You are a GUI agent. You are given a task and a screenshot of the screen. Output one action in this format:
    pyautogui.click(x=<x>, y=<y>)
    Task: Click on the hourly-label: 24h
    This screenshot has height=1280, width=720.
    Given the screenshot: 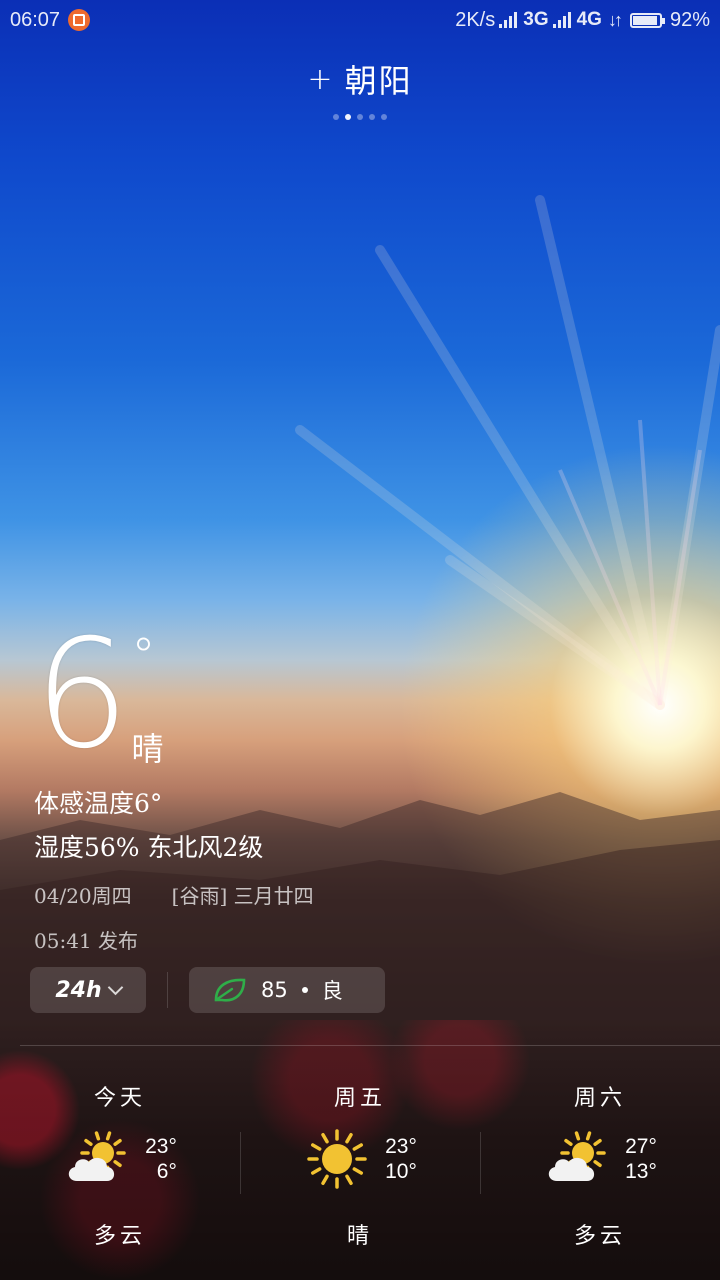 What is the action you would take?
    pyautogui.click(x=78, y=990)
    